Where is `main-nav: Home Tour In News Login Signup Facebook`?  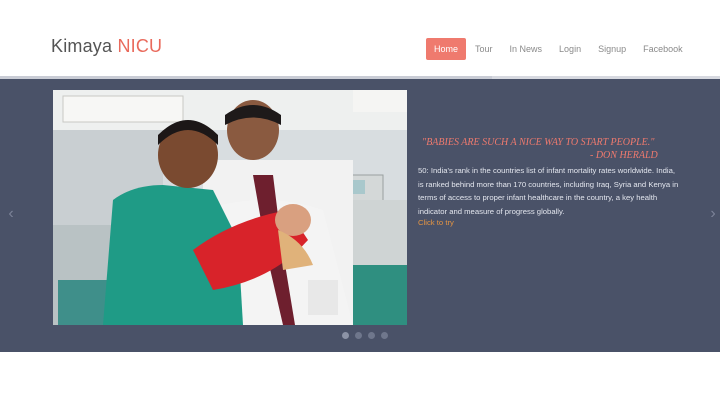 main-nav: Home Tour In News Login Signup Facebook is located at coordinates (559, 49).